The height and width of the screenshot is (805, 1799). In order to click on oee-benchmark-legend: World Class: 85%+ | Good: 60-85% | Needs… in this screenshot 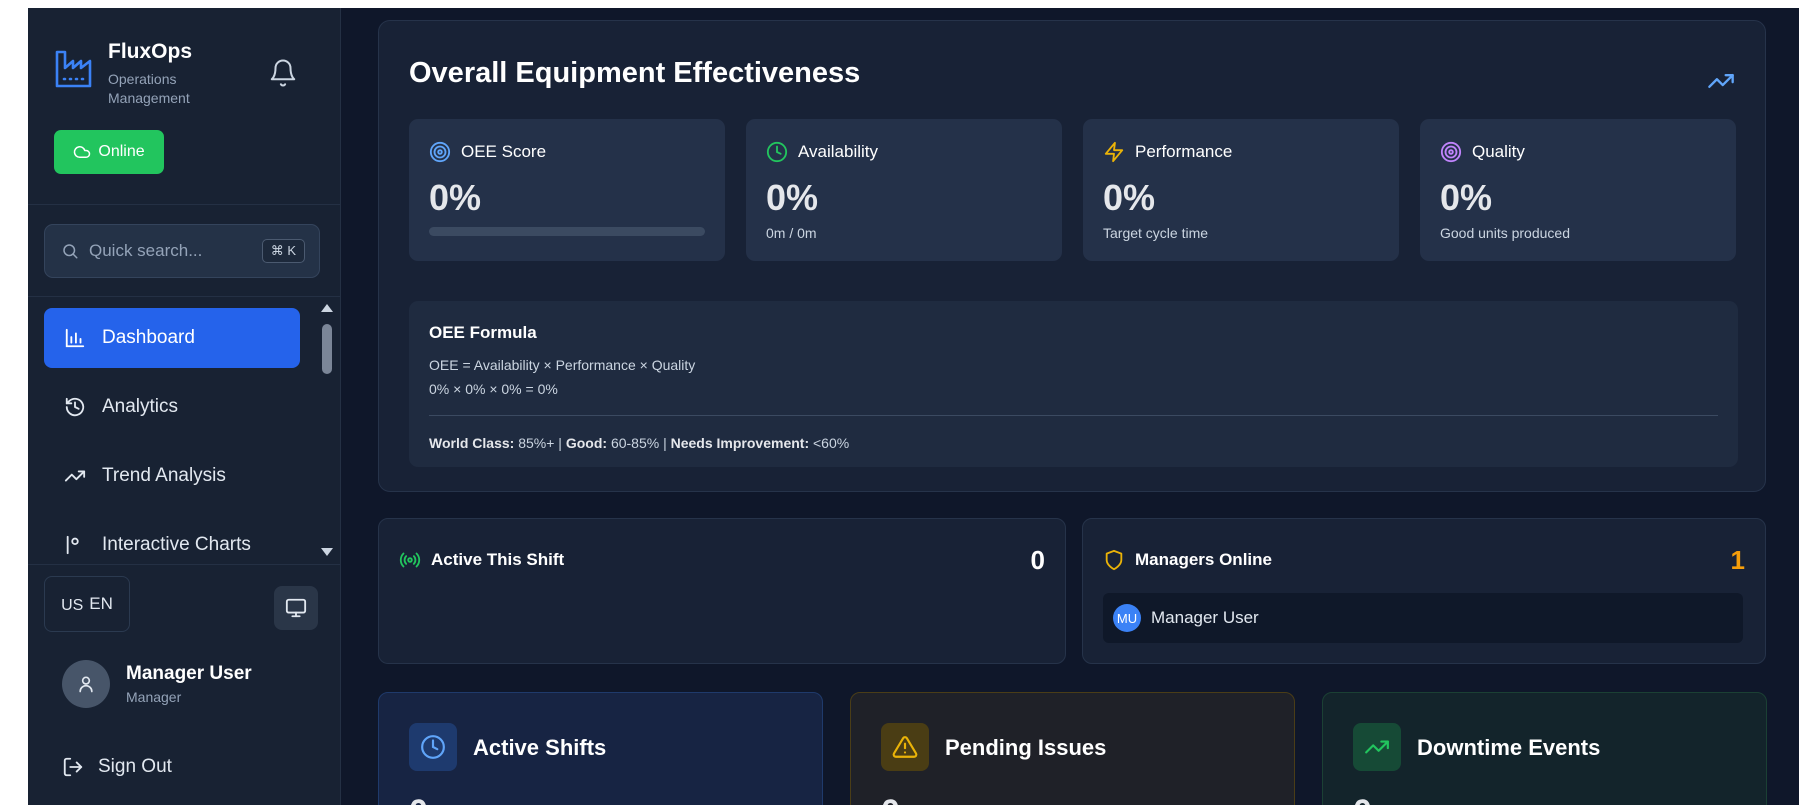, I will do `click(639, 443)`.